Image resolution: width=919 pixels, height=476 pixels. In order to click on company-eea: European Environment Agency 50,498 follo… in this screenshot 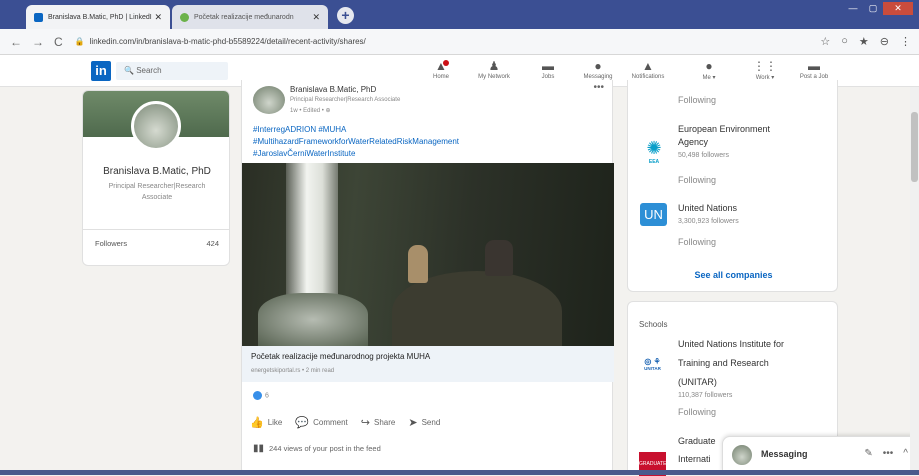, I will do `click(724, 142)`.